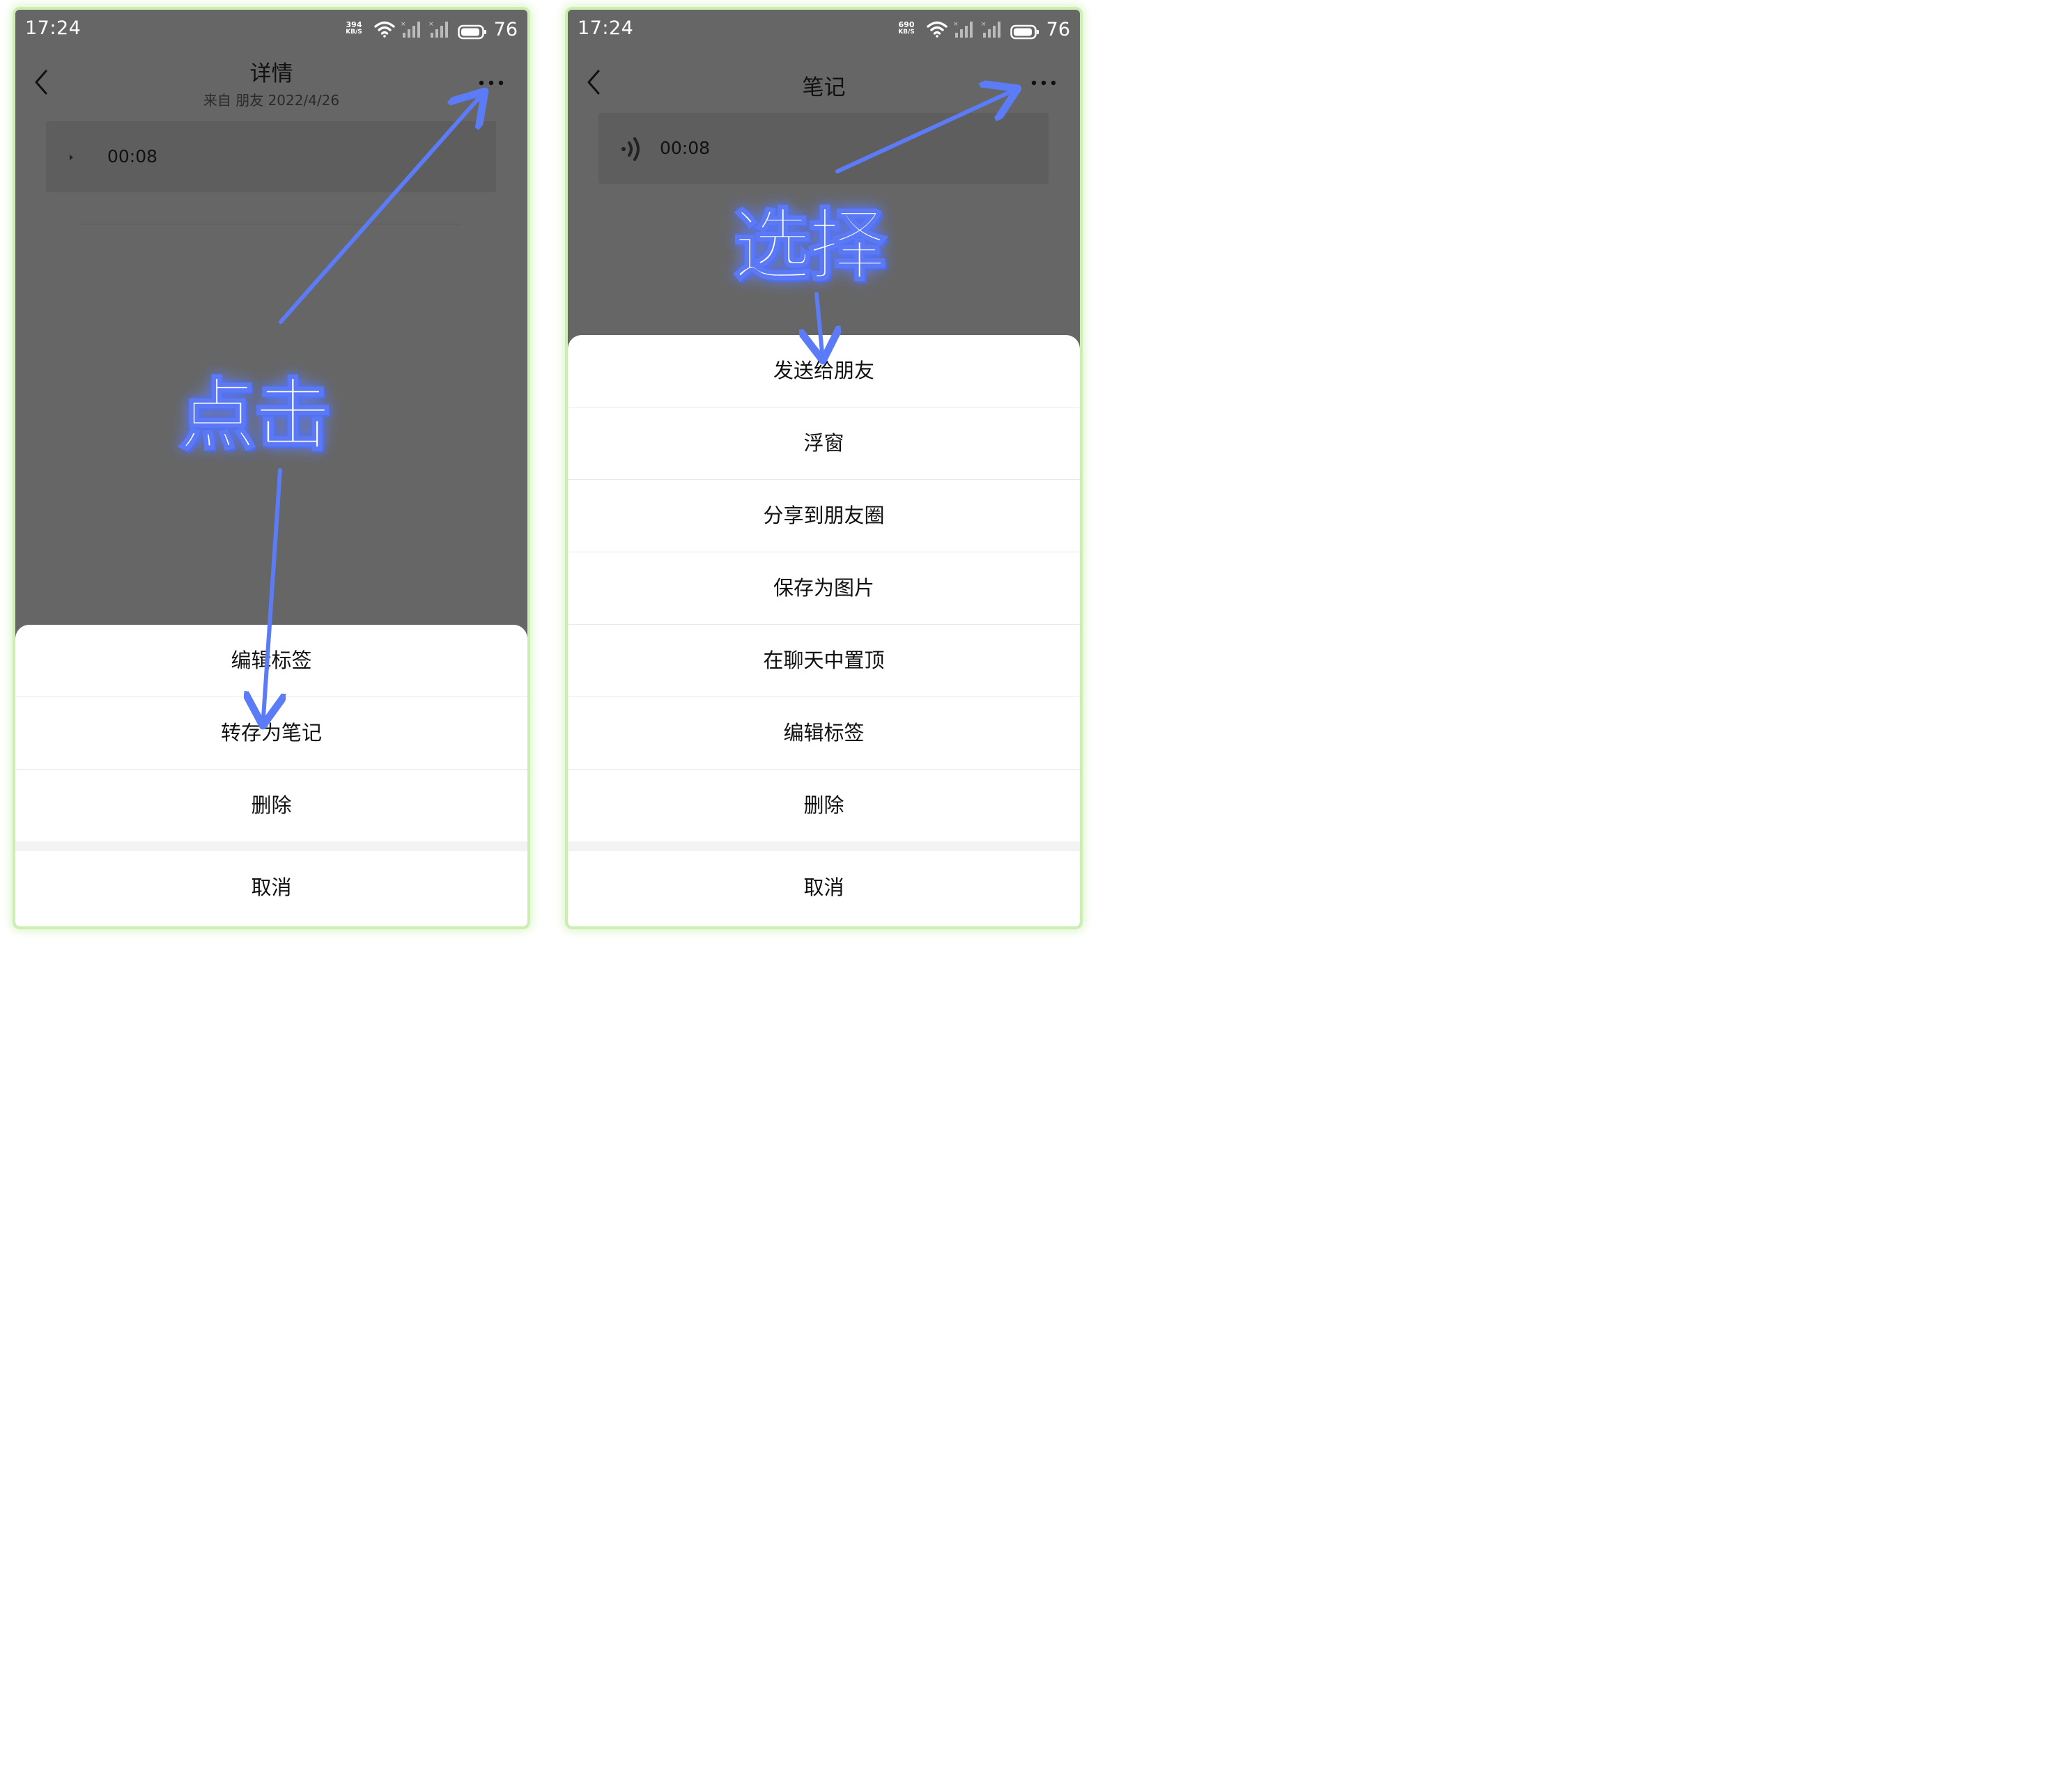 The height and width of the screenshot is (1781, 2072). I want to click on page-title: 笔记, so click(824, 87).